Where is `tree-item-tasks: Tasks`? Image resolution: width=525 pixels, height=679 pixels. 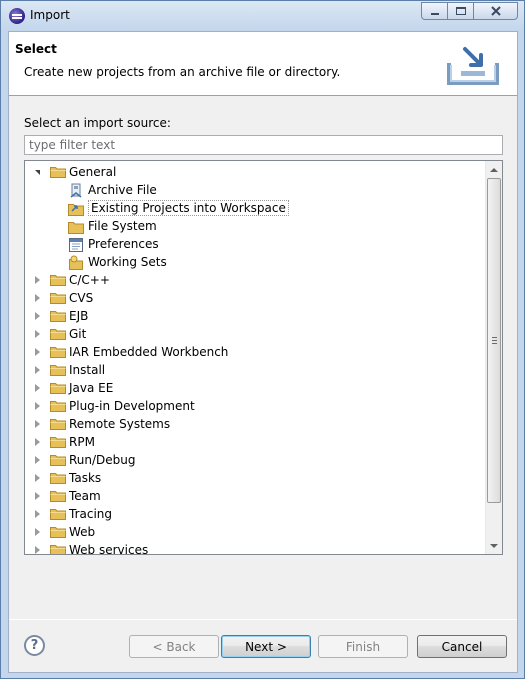
tree-item-tasks: Tasks is located at coordinates (255, 479).